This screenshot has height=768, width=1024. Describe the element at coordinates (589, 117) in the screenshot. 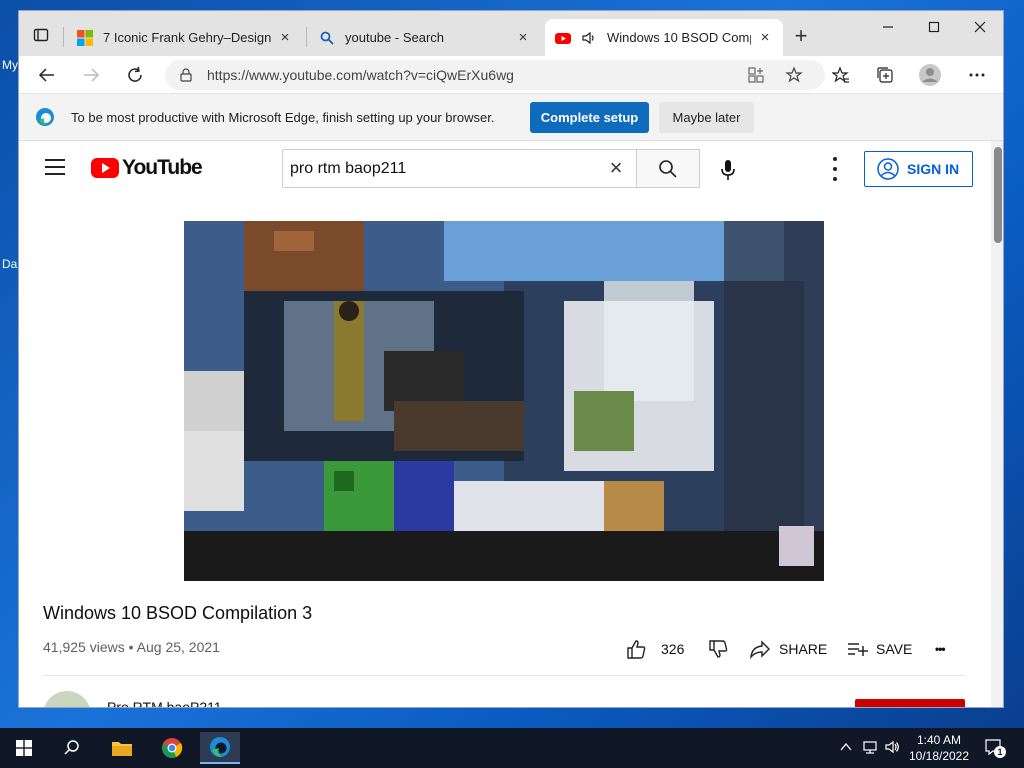

I see `complete-setup-button: Complete setup` at that location.